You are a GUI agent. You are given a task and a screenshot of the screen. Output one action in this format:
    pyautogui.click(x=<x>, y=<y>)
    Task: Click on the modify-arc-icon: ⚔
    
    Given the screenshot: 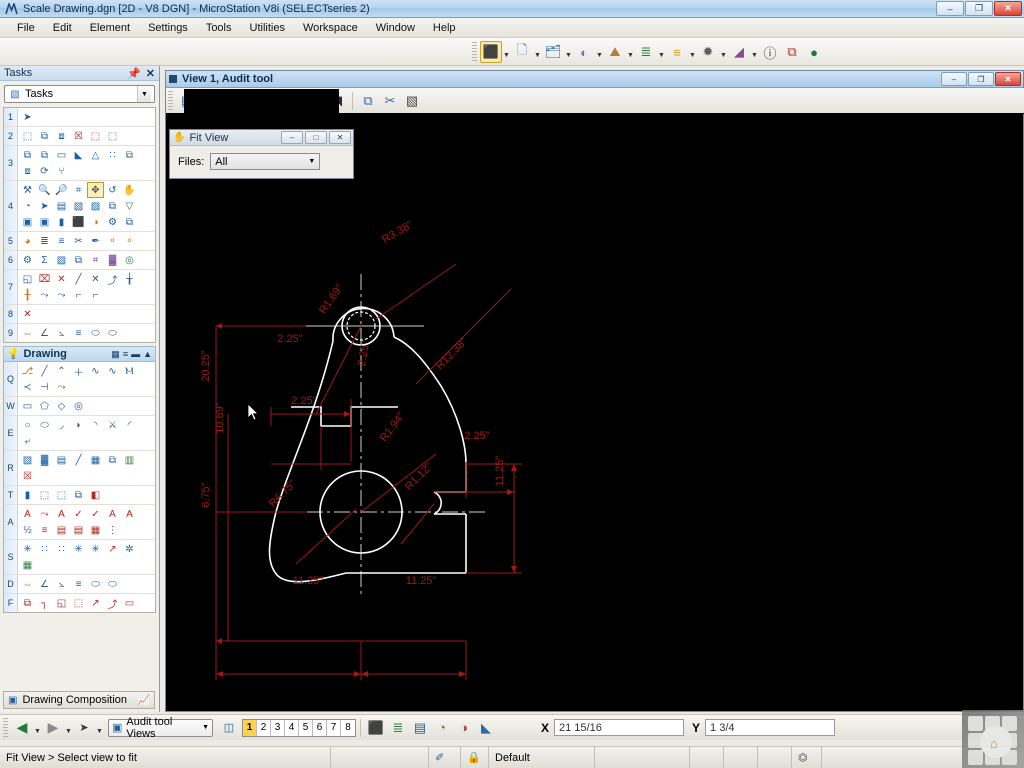 What is the action you would take?
    pyautogui.click(x=112, y=425)
    